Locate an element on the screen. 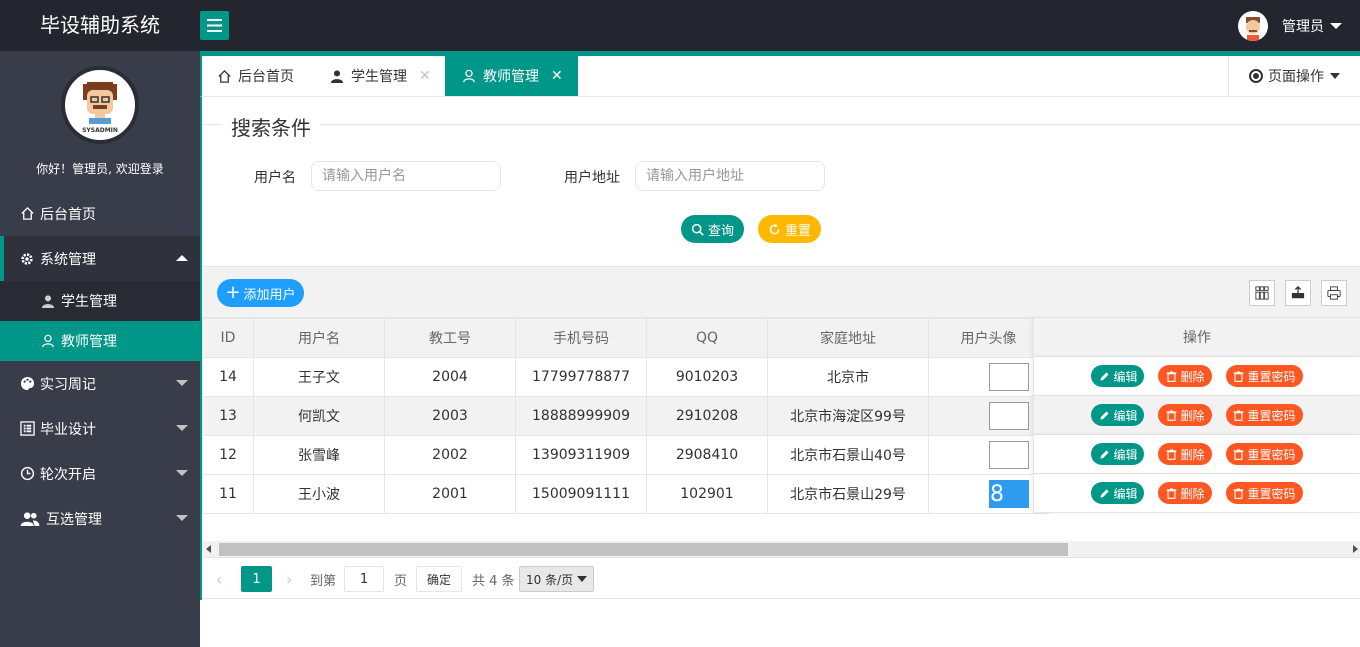 This screenshot has height=647, width=1360. sidebar-avatar: SYSADMIN is located at coordinates (100, 105).